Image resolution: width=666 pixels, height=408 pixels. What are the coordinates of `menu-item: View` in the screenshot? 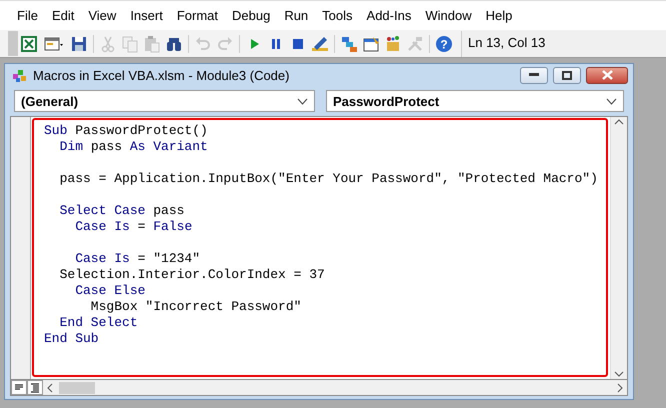 It's located at (102, 15).